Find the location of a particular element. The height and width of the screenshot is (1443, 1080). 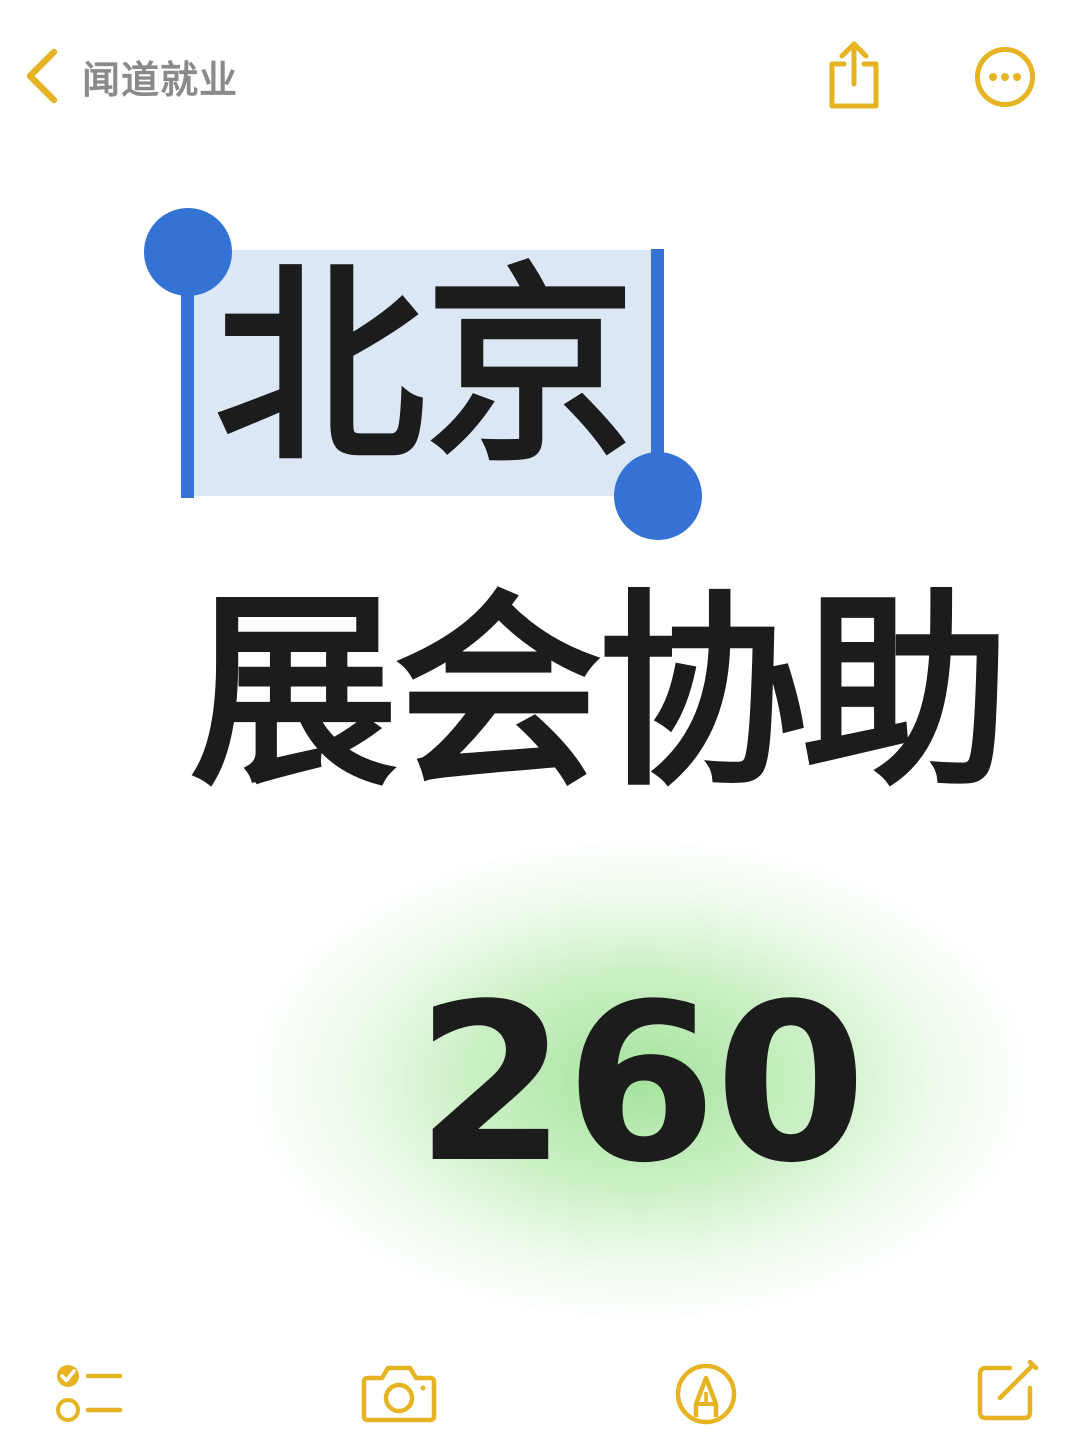

camera-icon is located at coordinates (399, 1393).